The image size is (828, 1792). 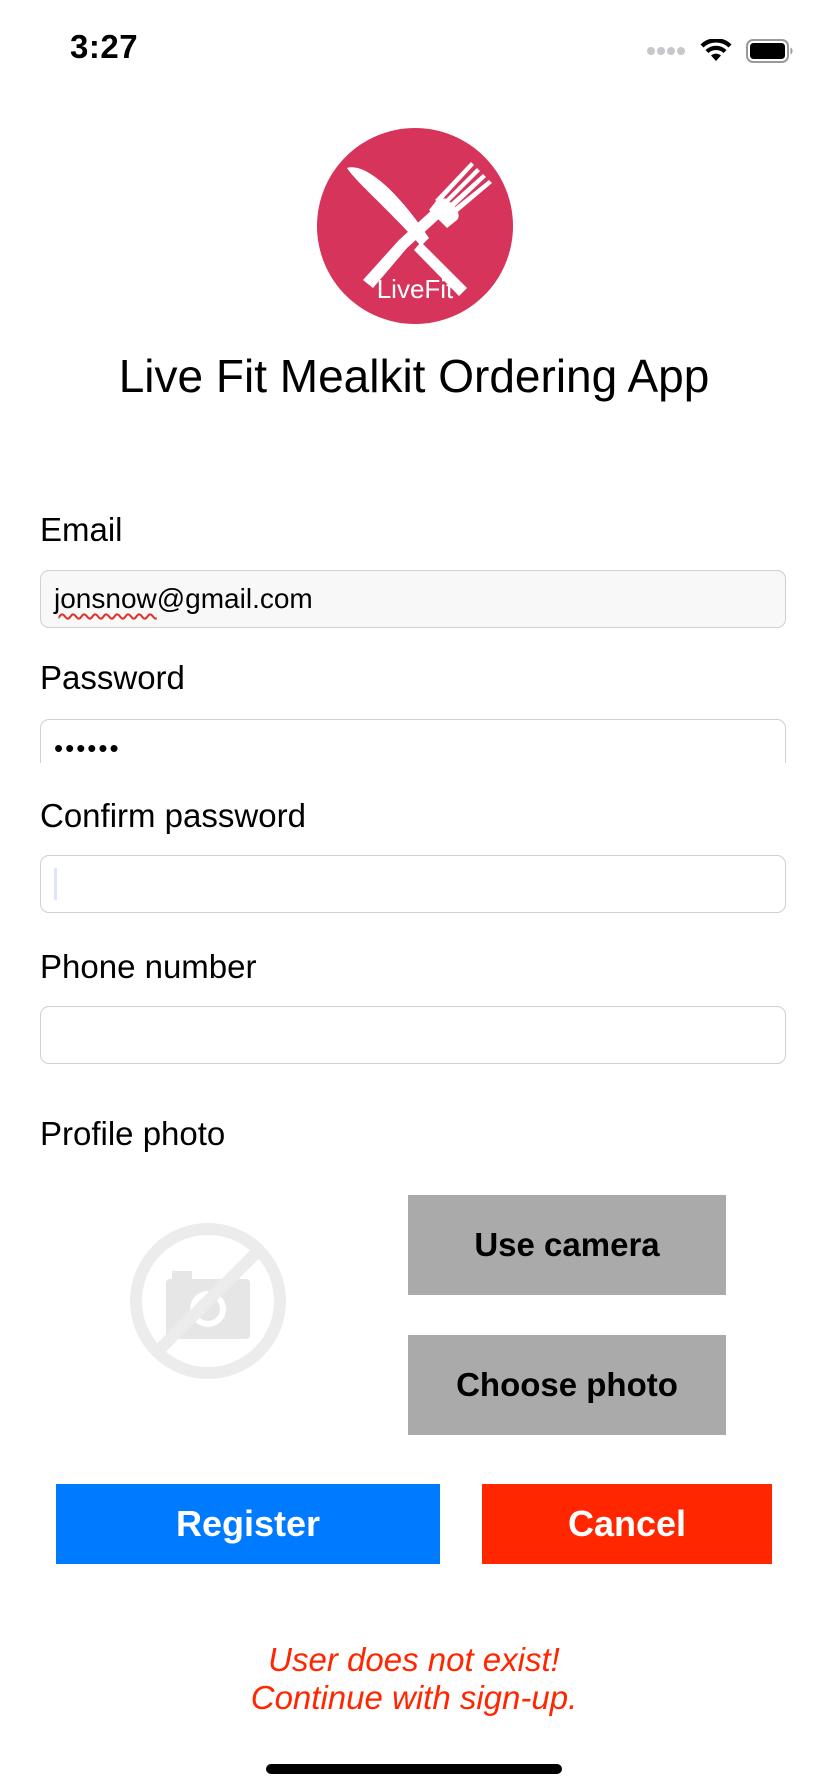 I want to click on home-indicator, so click(x=414, y=1769).